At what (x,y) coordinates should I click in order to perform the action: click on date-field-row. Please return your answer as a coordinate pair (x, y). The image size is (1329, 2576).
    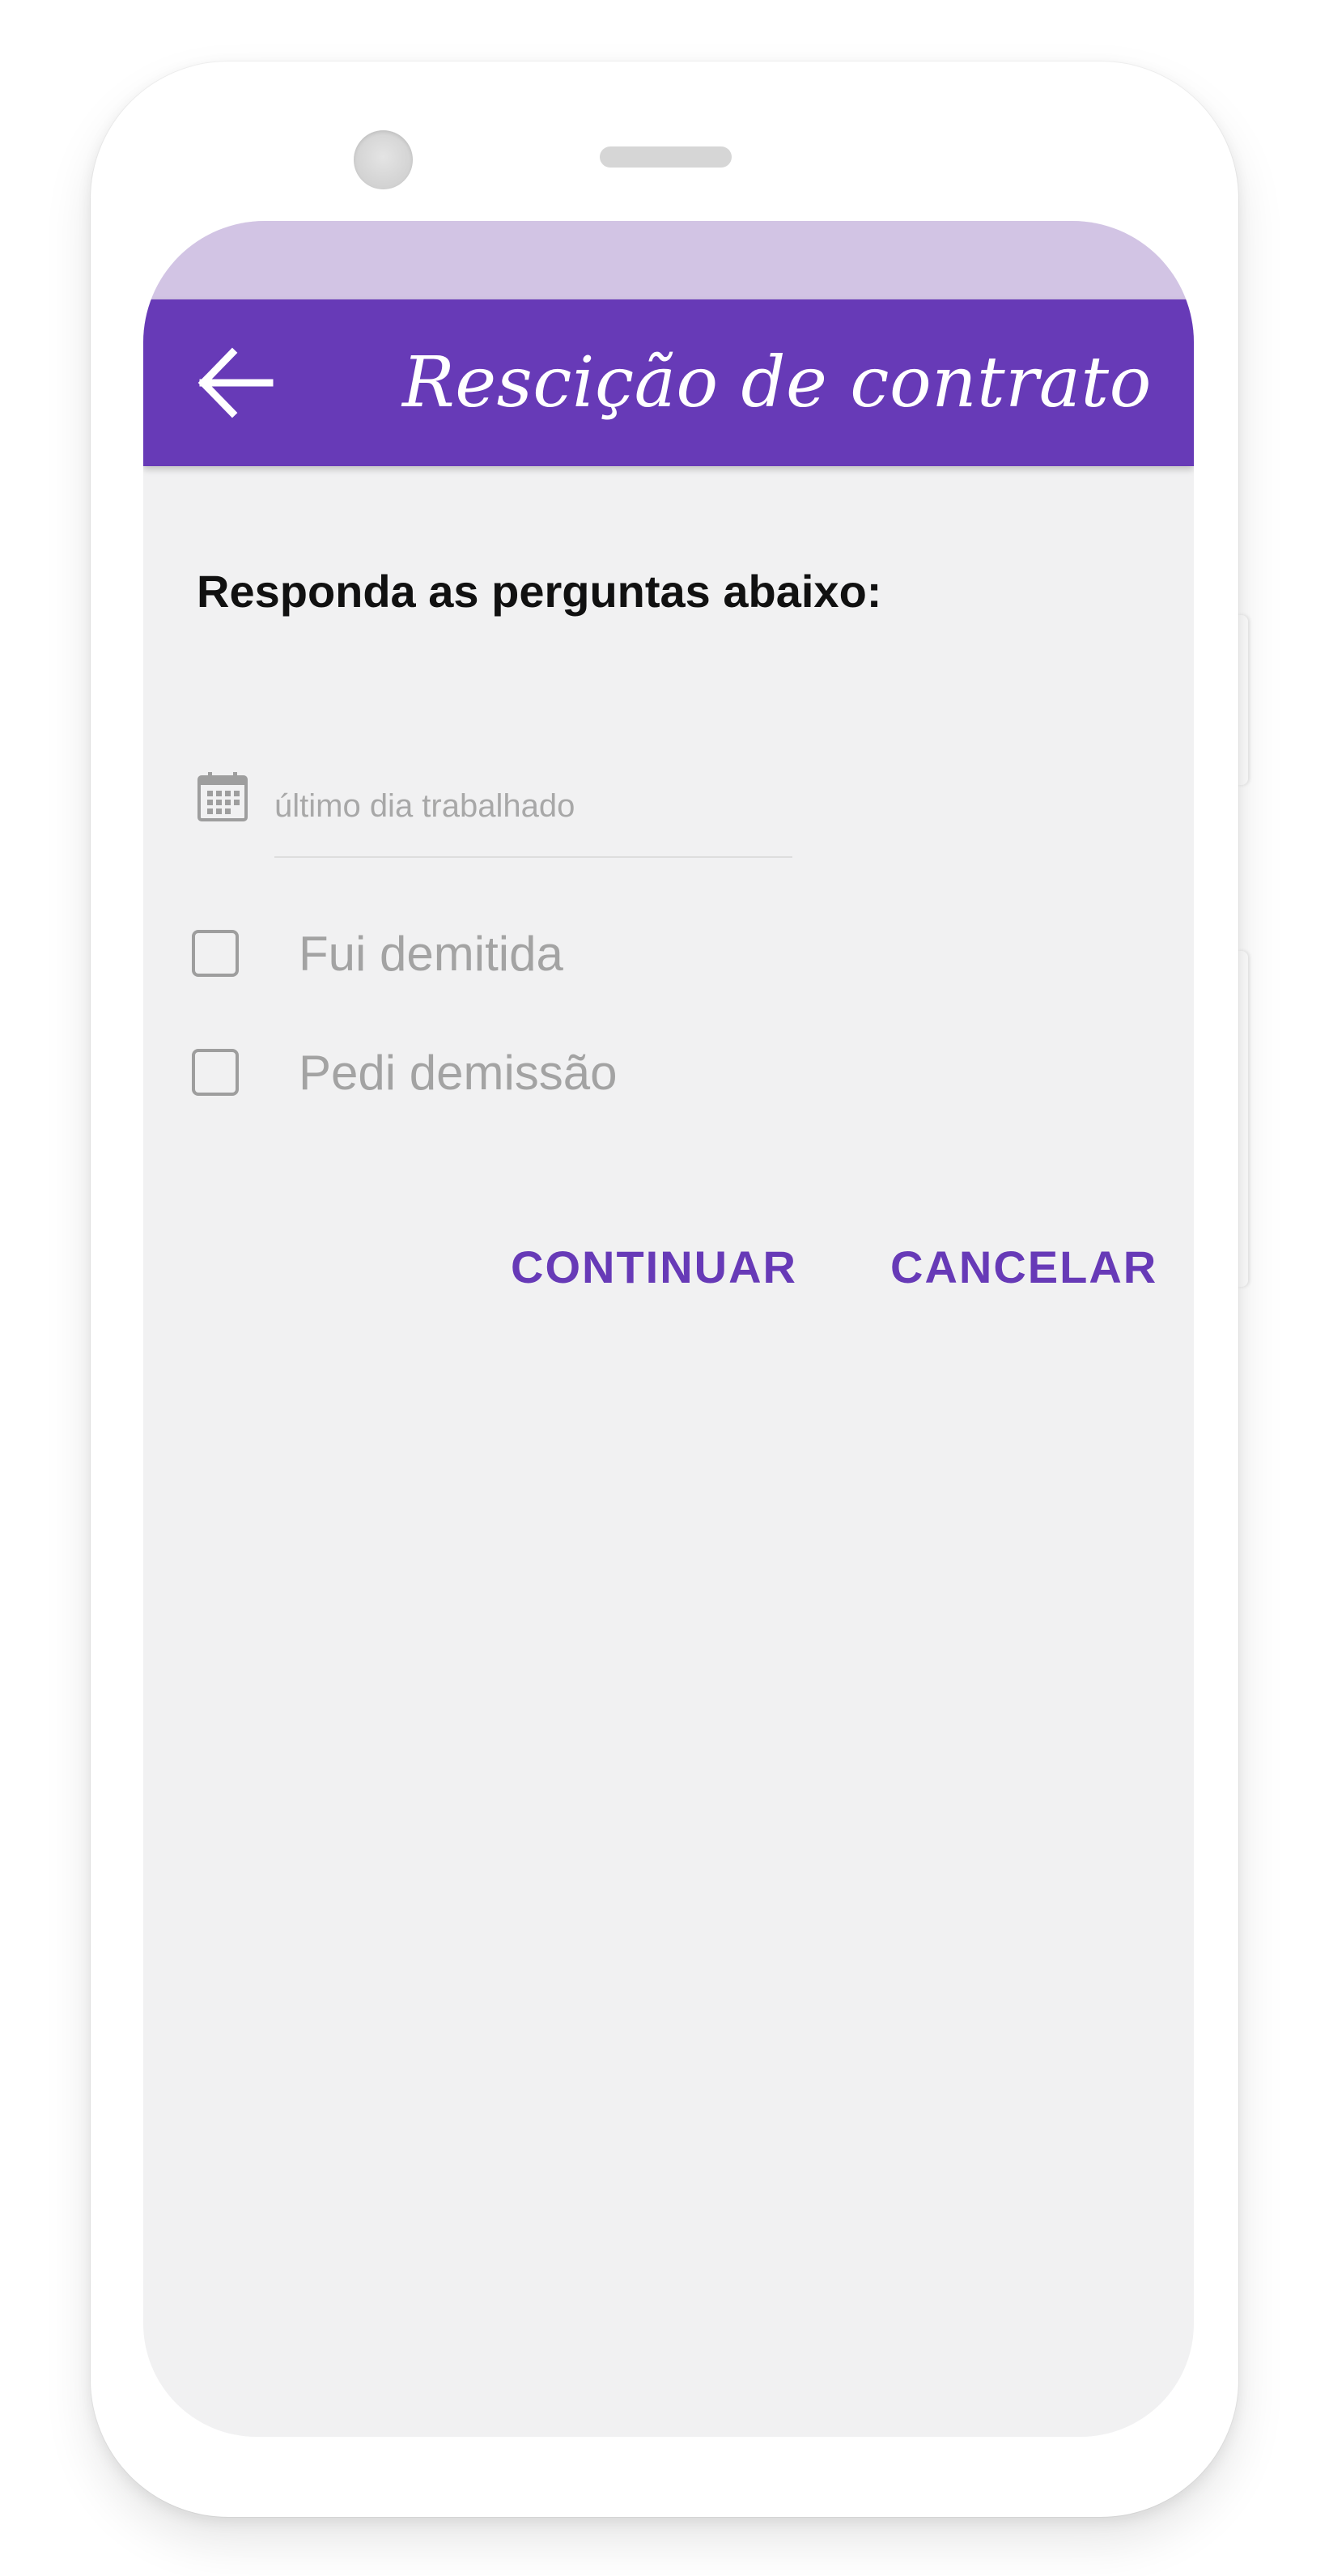
    Looking at the image, I should click on (505, 814).